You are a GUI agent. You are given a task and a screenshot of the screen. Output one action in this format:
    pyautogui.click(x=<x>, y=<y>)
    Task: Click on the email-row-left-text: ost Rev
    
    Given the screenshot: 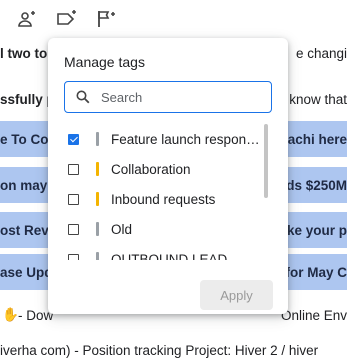 What is the action you would take?
    pyautogui.click(x=24, y=230)
    